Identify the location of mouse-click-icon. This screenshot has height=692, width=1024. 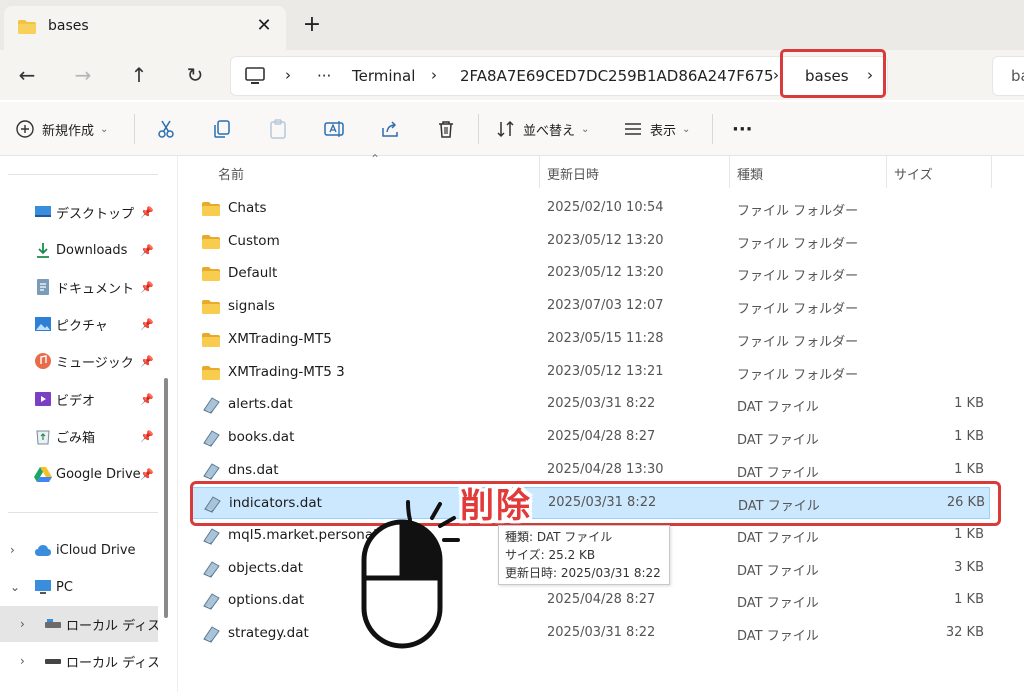
(410, 574).